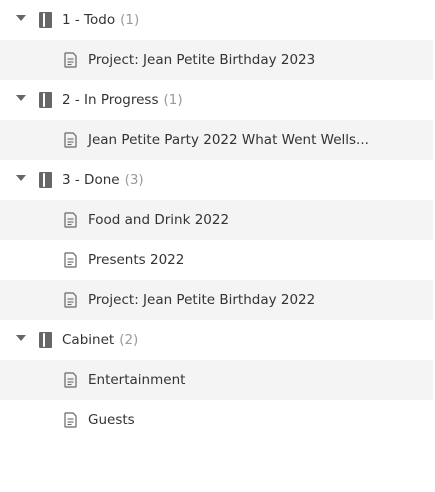 The width and height of the screenshot is (435, 492). I want to click on group-count: (2), so click(129, 340).